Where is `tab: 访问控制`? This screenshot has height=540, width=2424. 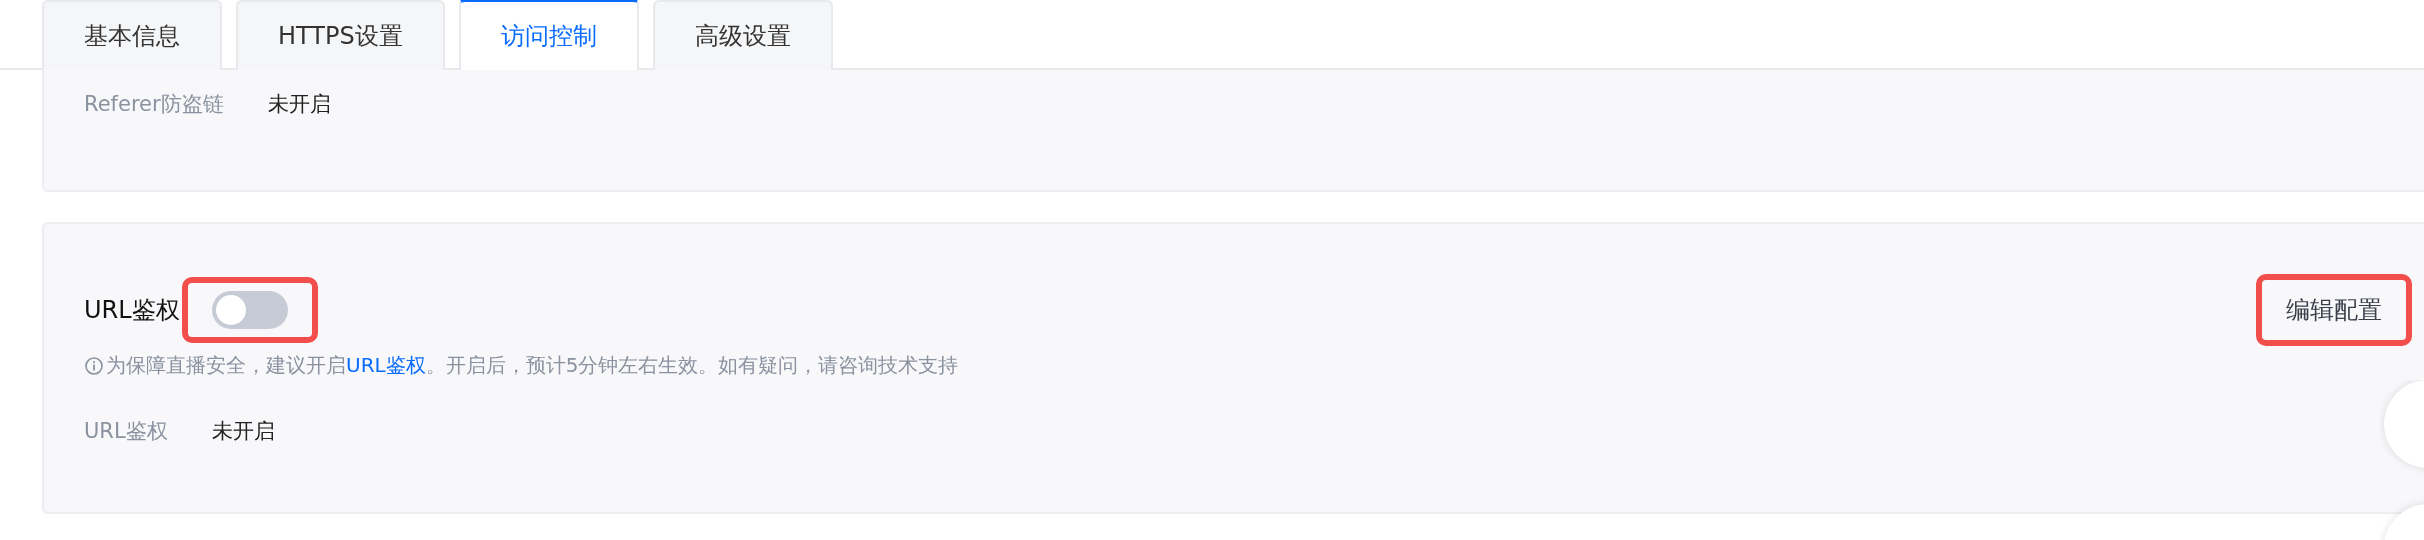
tab: 访问控制 is located at coordinates (548, 35).